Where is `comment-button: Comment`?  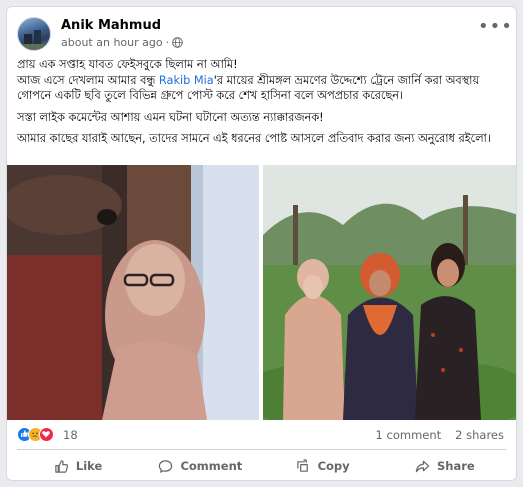 comment-button: Comment is located at coordinates (200, 466).